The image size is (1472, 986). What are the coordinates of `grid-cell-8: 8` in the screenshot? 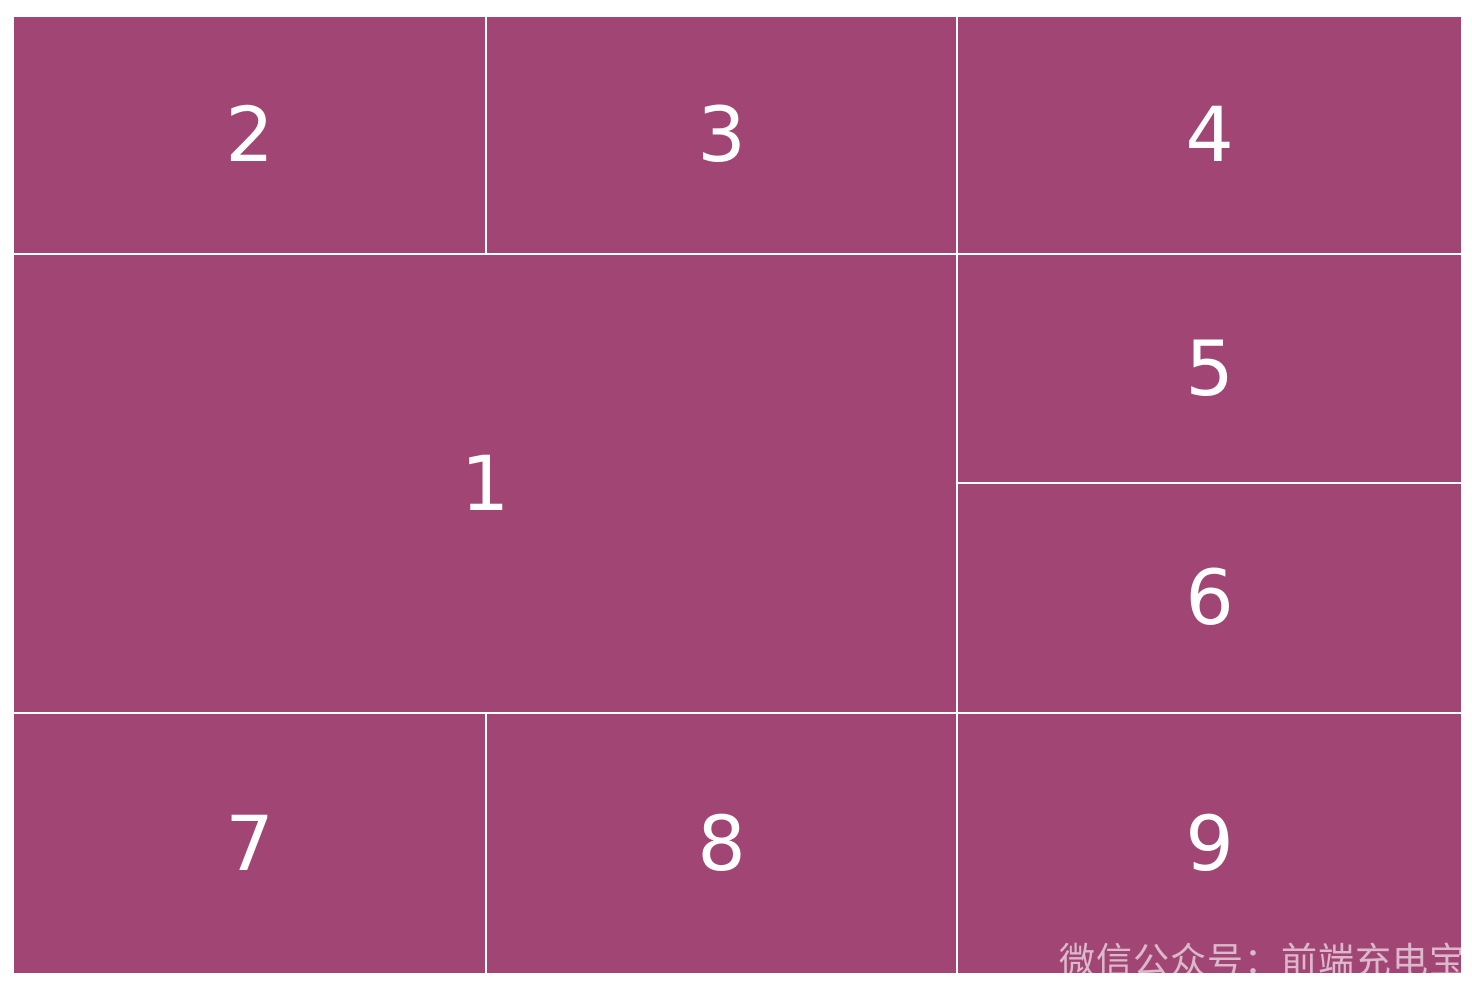 It's located at (721, 843).